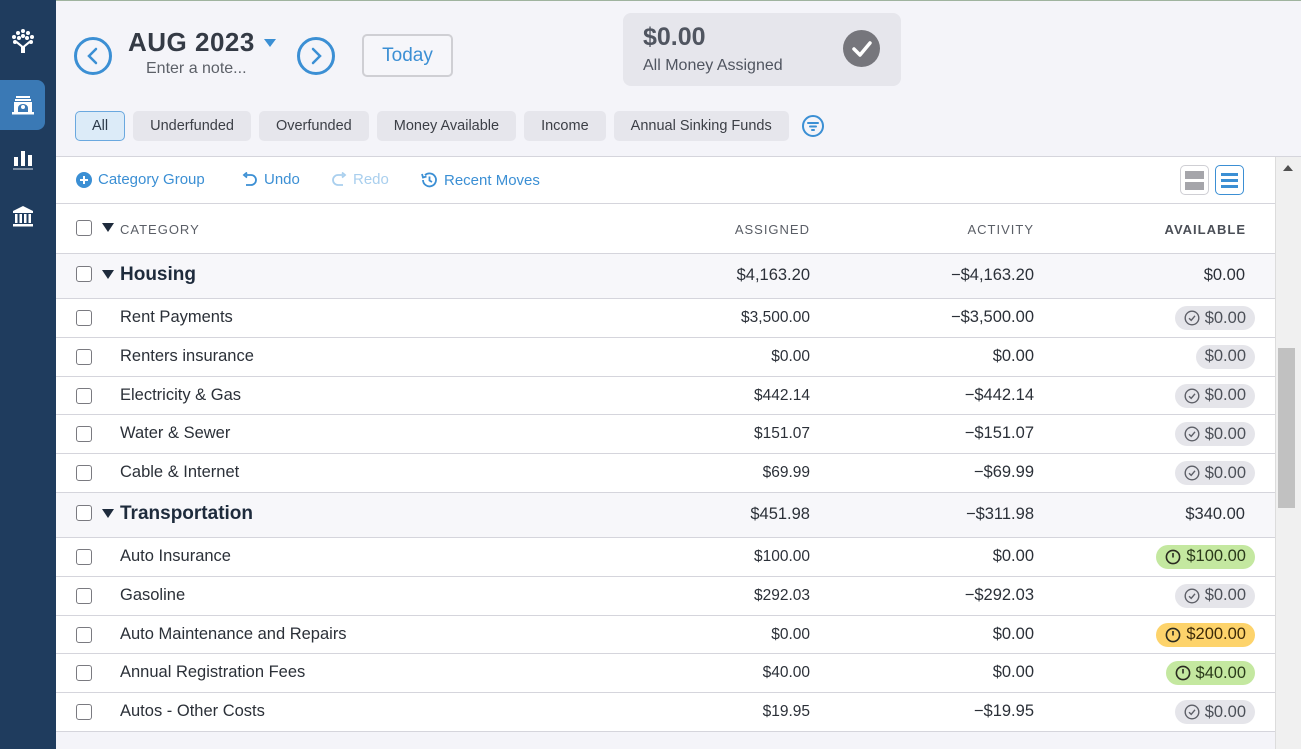  I want to click on filter-all: All, so click(100, 126).